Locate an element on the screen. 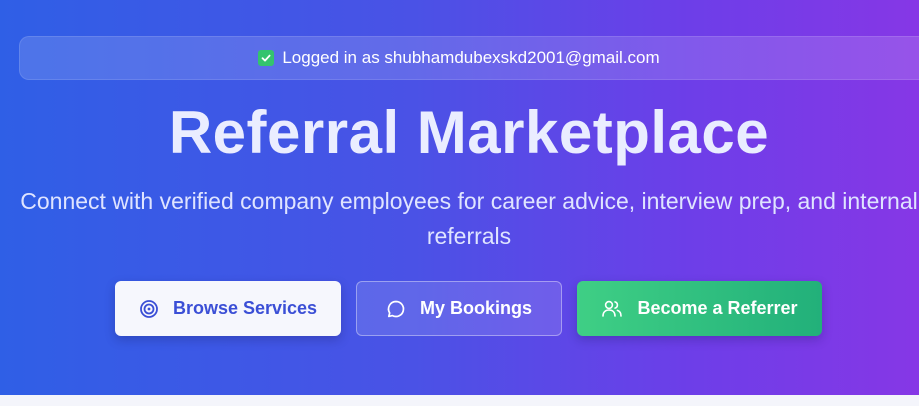  message-circle-icon is located at coordinates (396, 309).